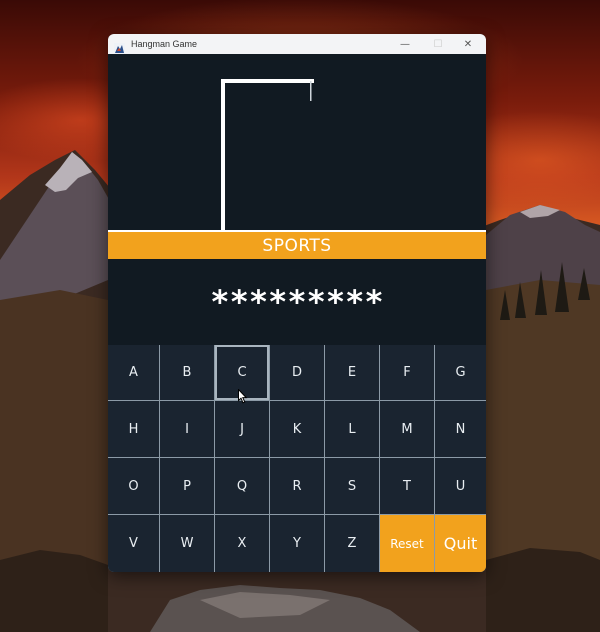 The image size is (600, 632). Describe the element at coordinates (223, 154) in the screenshot. I see `gallows-post` at that location.